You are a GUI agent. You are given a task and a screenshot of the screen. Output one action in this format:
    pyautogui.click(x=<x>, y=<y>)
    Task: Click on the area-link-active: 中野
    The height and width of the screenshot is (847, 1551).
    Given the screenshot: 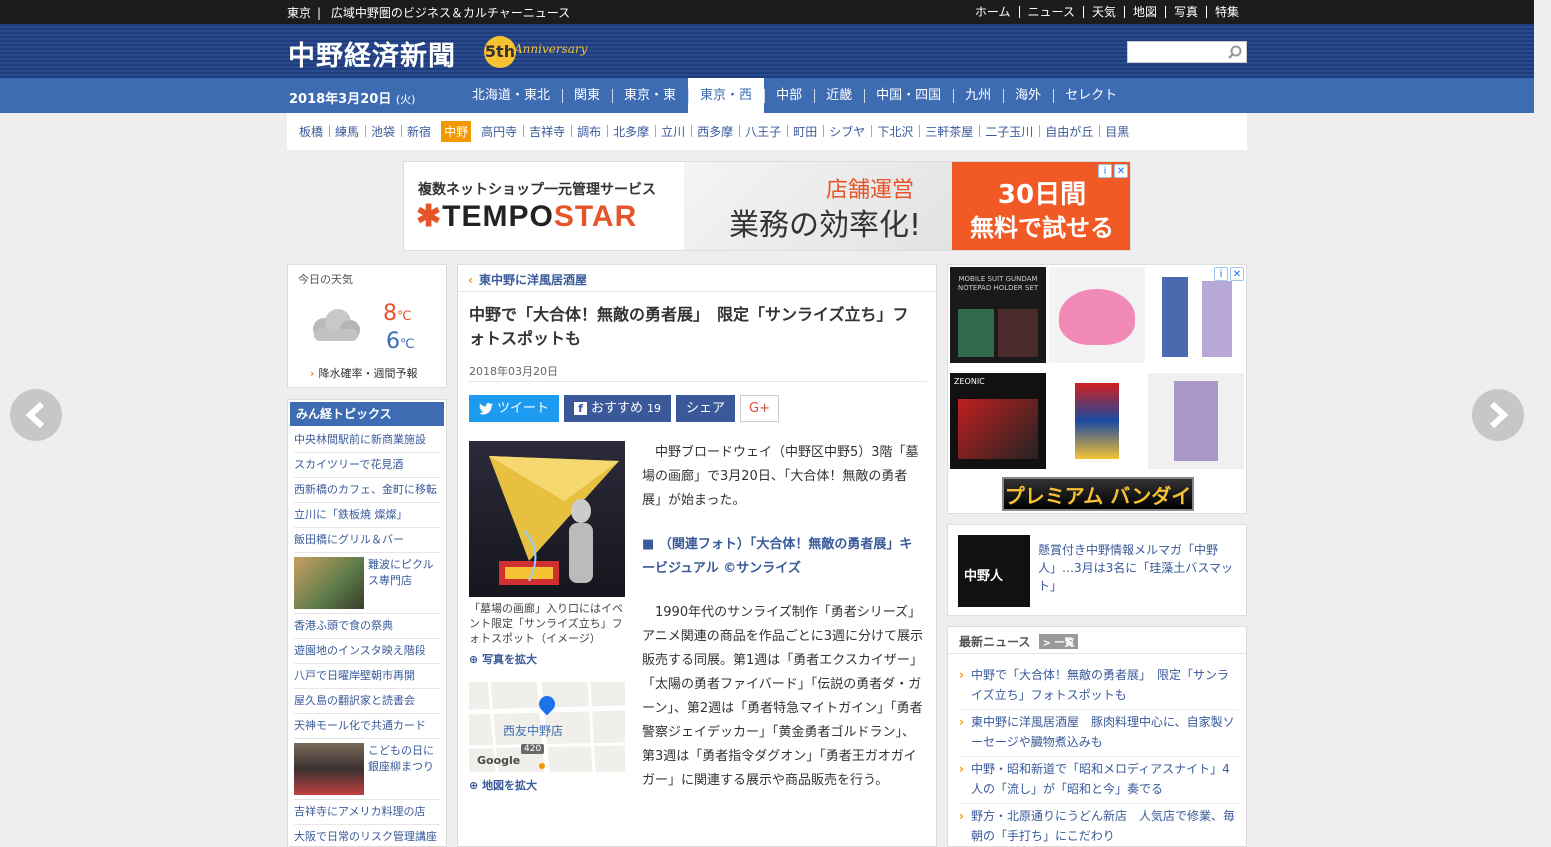 What is the action you would take?
    pyautogui.click(x=456, y=131)
    